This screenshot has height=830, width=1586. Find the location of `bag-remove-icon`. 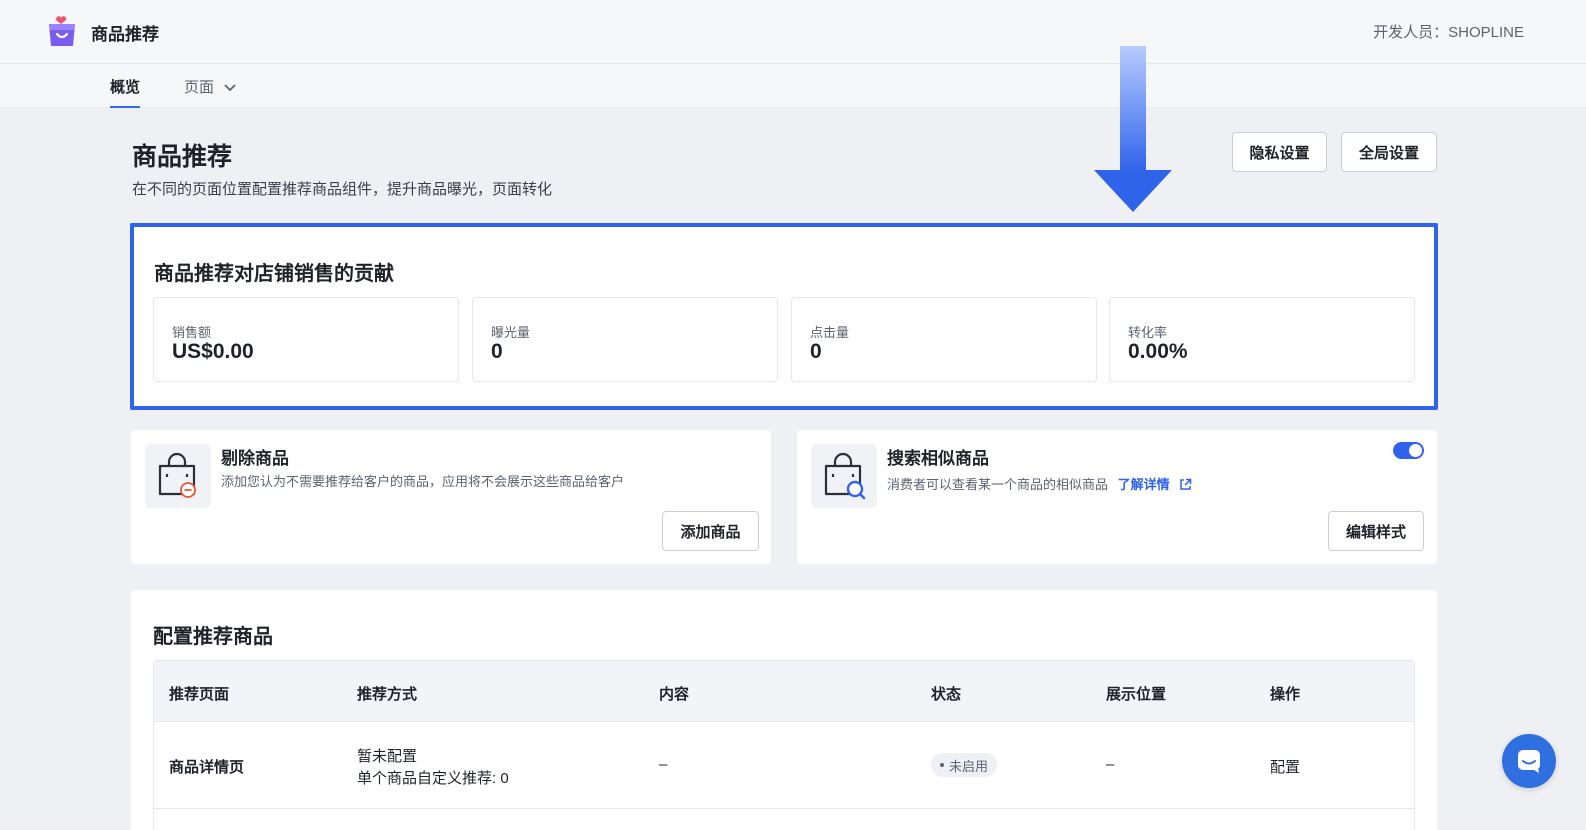

bag-remove-icon is located at coordinates (178, 476).